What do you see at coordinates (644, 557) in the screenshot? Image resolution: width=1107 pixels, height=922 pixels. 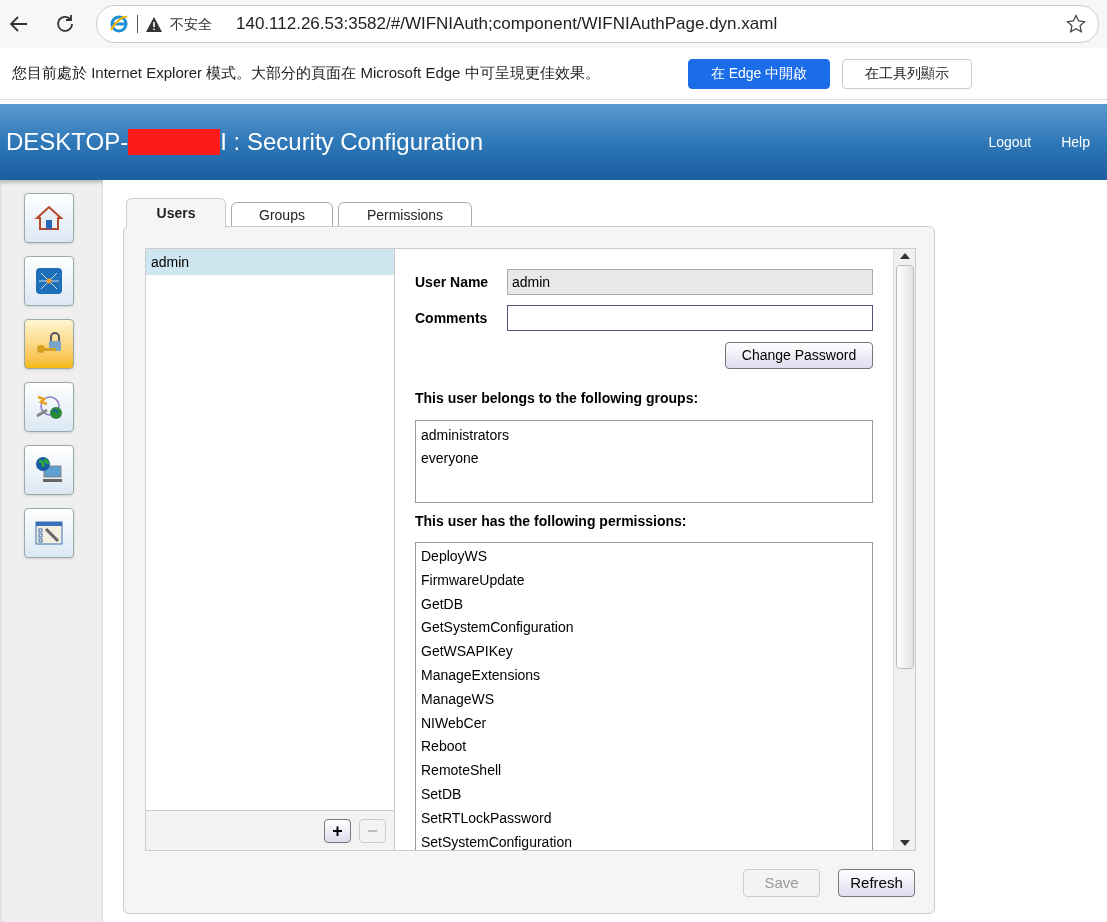 I see `permission-list-item: DeployWS` at bounding box center [644, 557].